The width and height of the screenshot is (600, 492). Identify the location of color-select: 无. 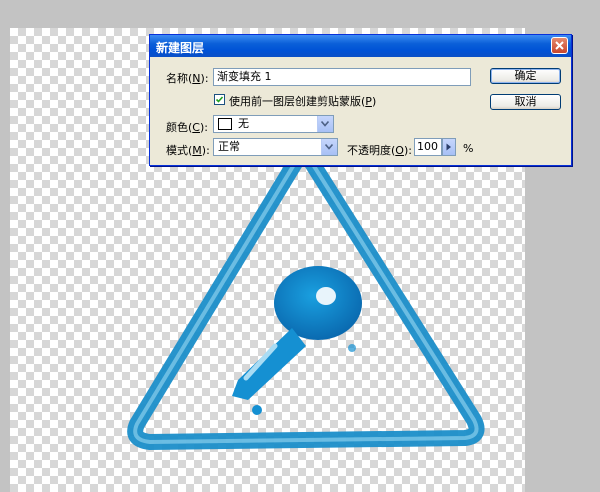
(273, 124).